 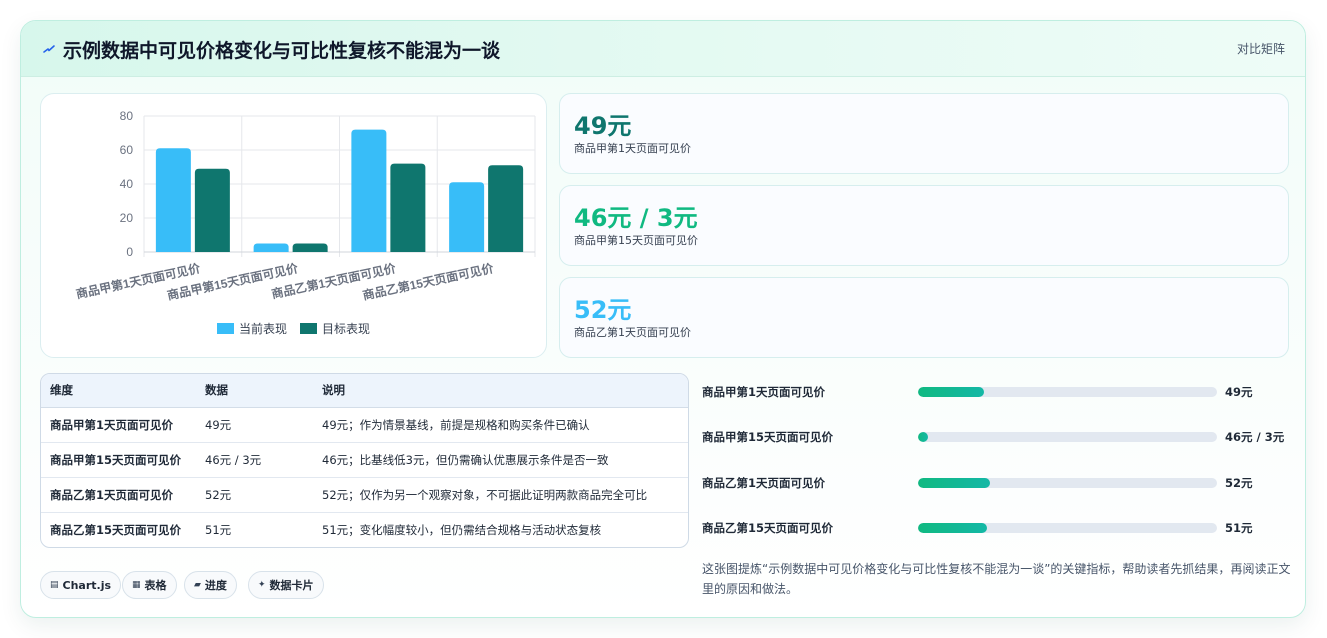 I want to click on table-cell: 商品甲第15天页面可见价, so click(x=118, y=460).